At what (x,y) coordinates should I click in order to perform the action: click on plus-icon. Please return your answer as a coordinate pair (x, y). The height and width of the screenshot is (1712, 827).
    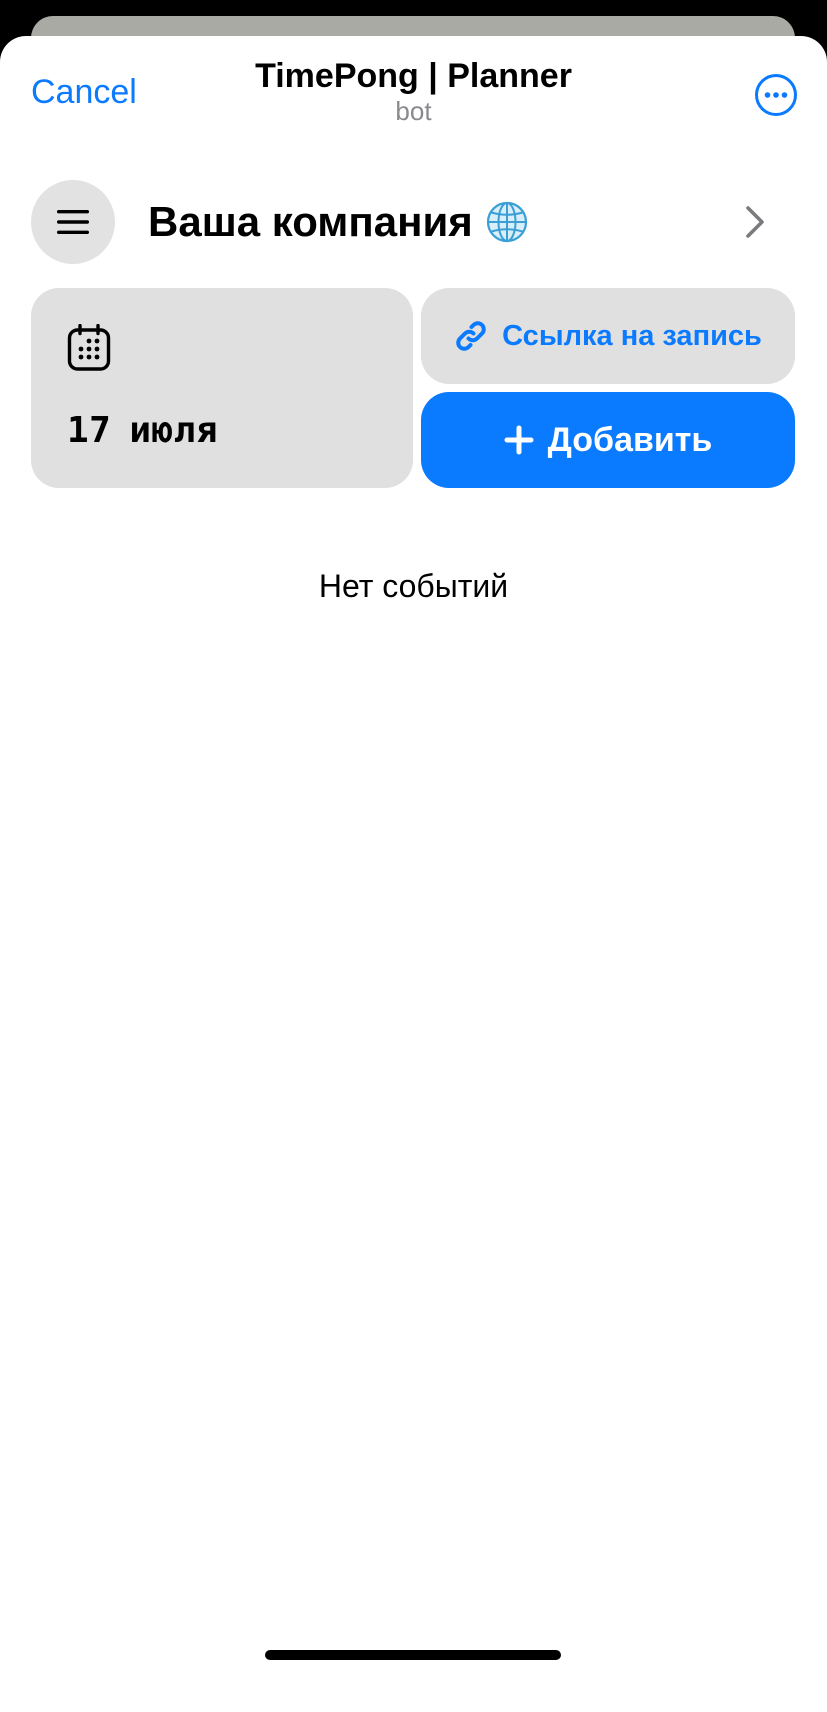
    Looking at the image, I should click on (519, 440).